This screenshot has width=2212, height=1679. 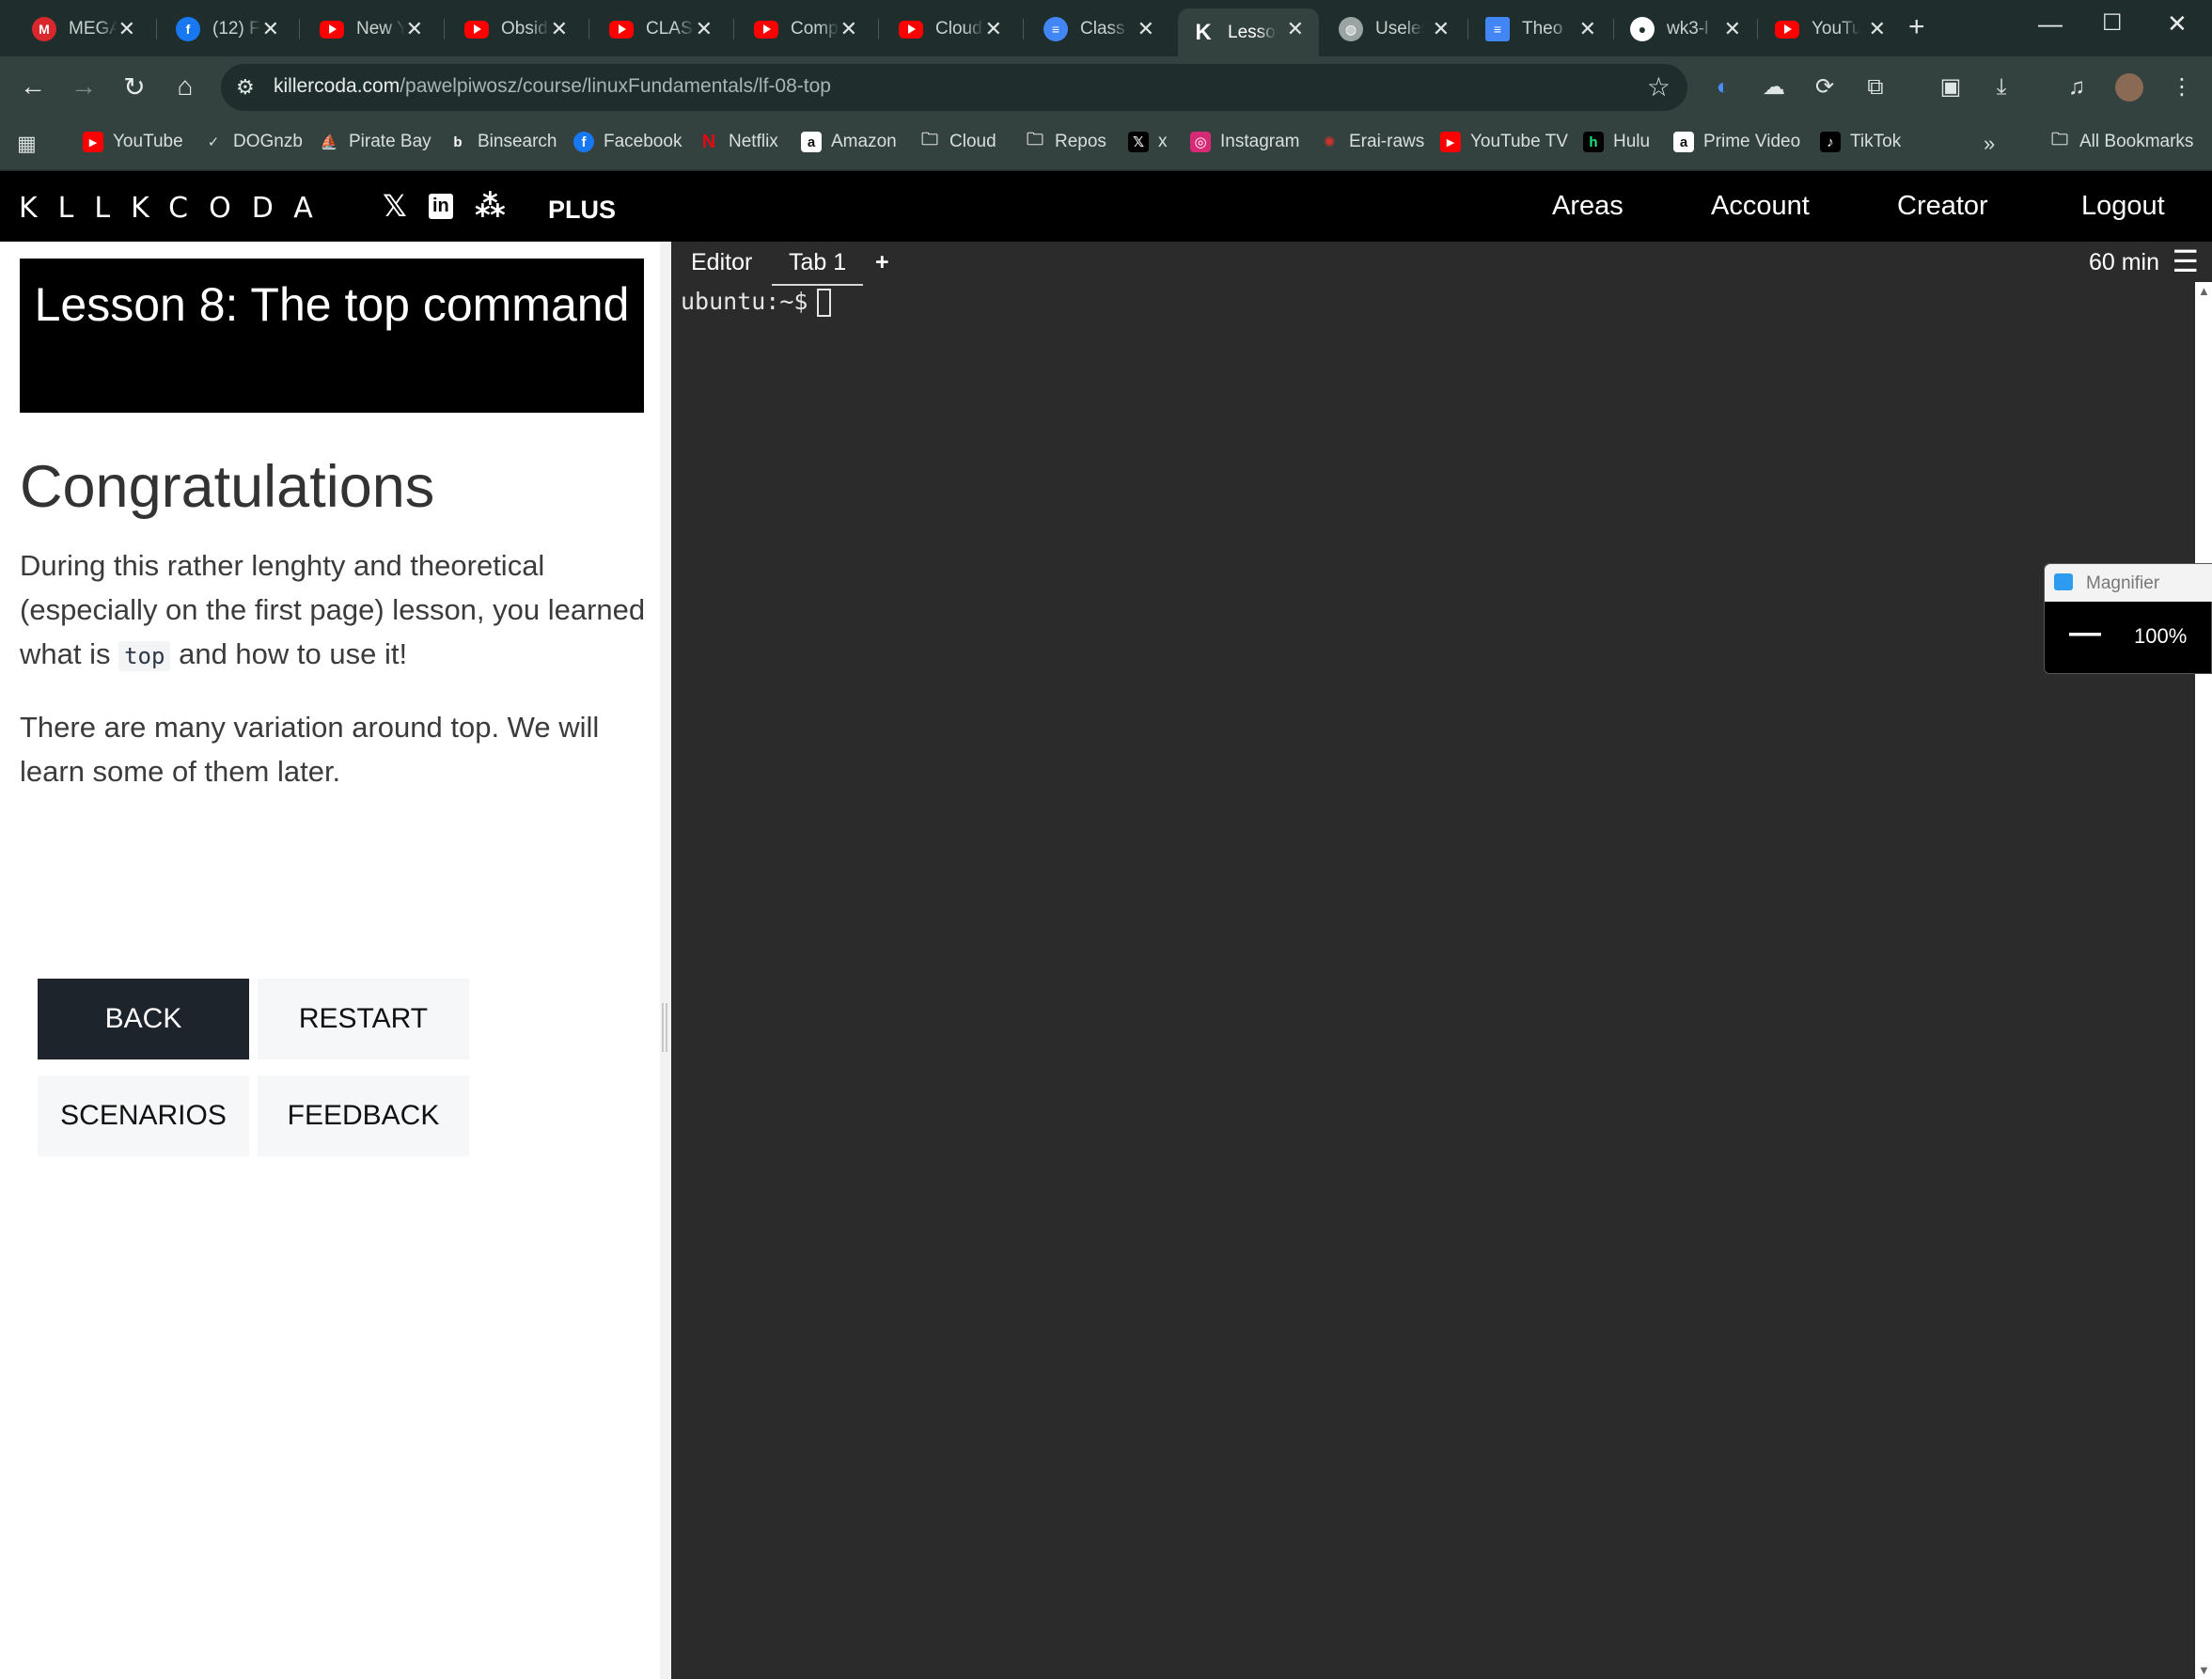 What do you see at coordinates (2185, 261) in the screenshot?
I see `hamburger-menu-icon: ☰` at bounding box center [2185, 261].